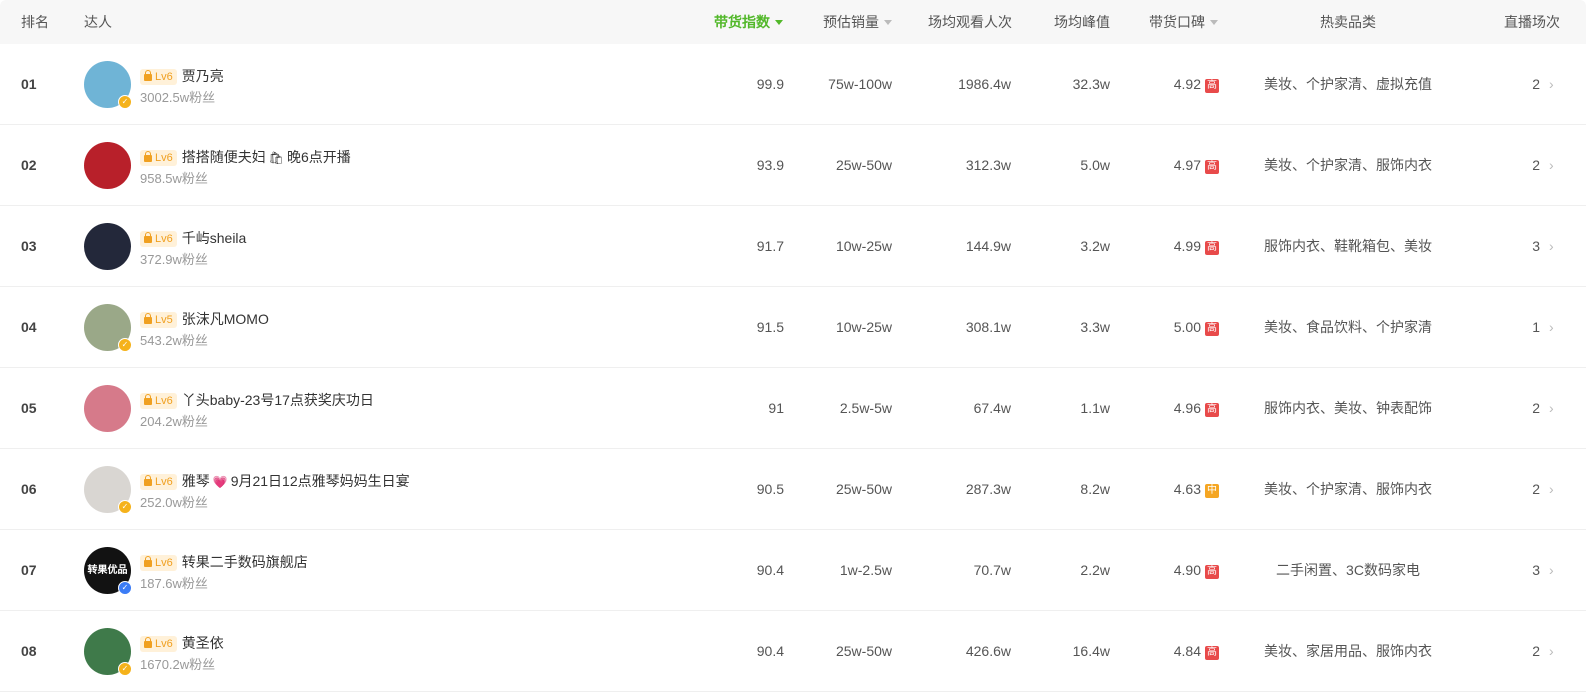 This screenshot has width=1586, height=692. I want to click on creator-name-line: Lv6 黄圣依, so click(182, 643).